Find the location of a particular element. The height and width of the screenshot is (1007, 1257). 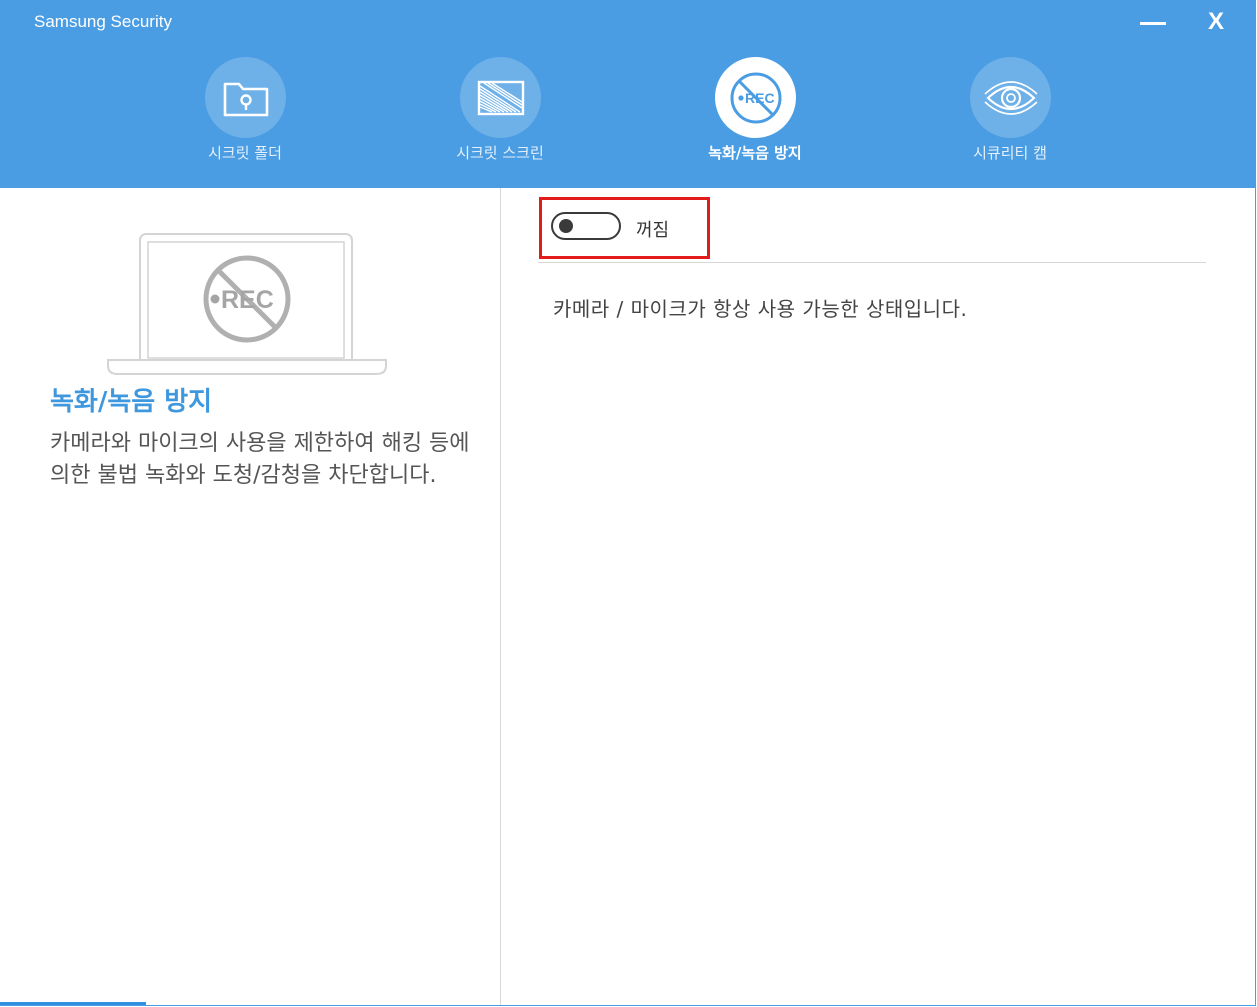

security-cam-eye-icon is located at coordinates (1010, 97).